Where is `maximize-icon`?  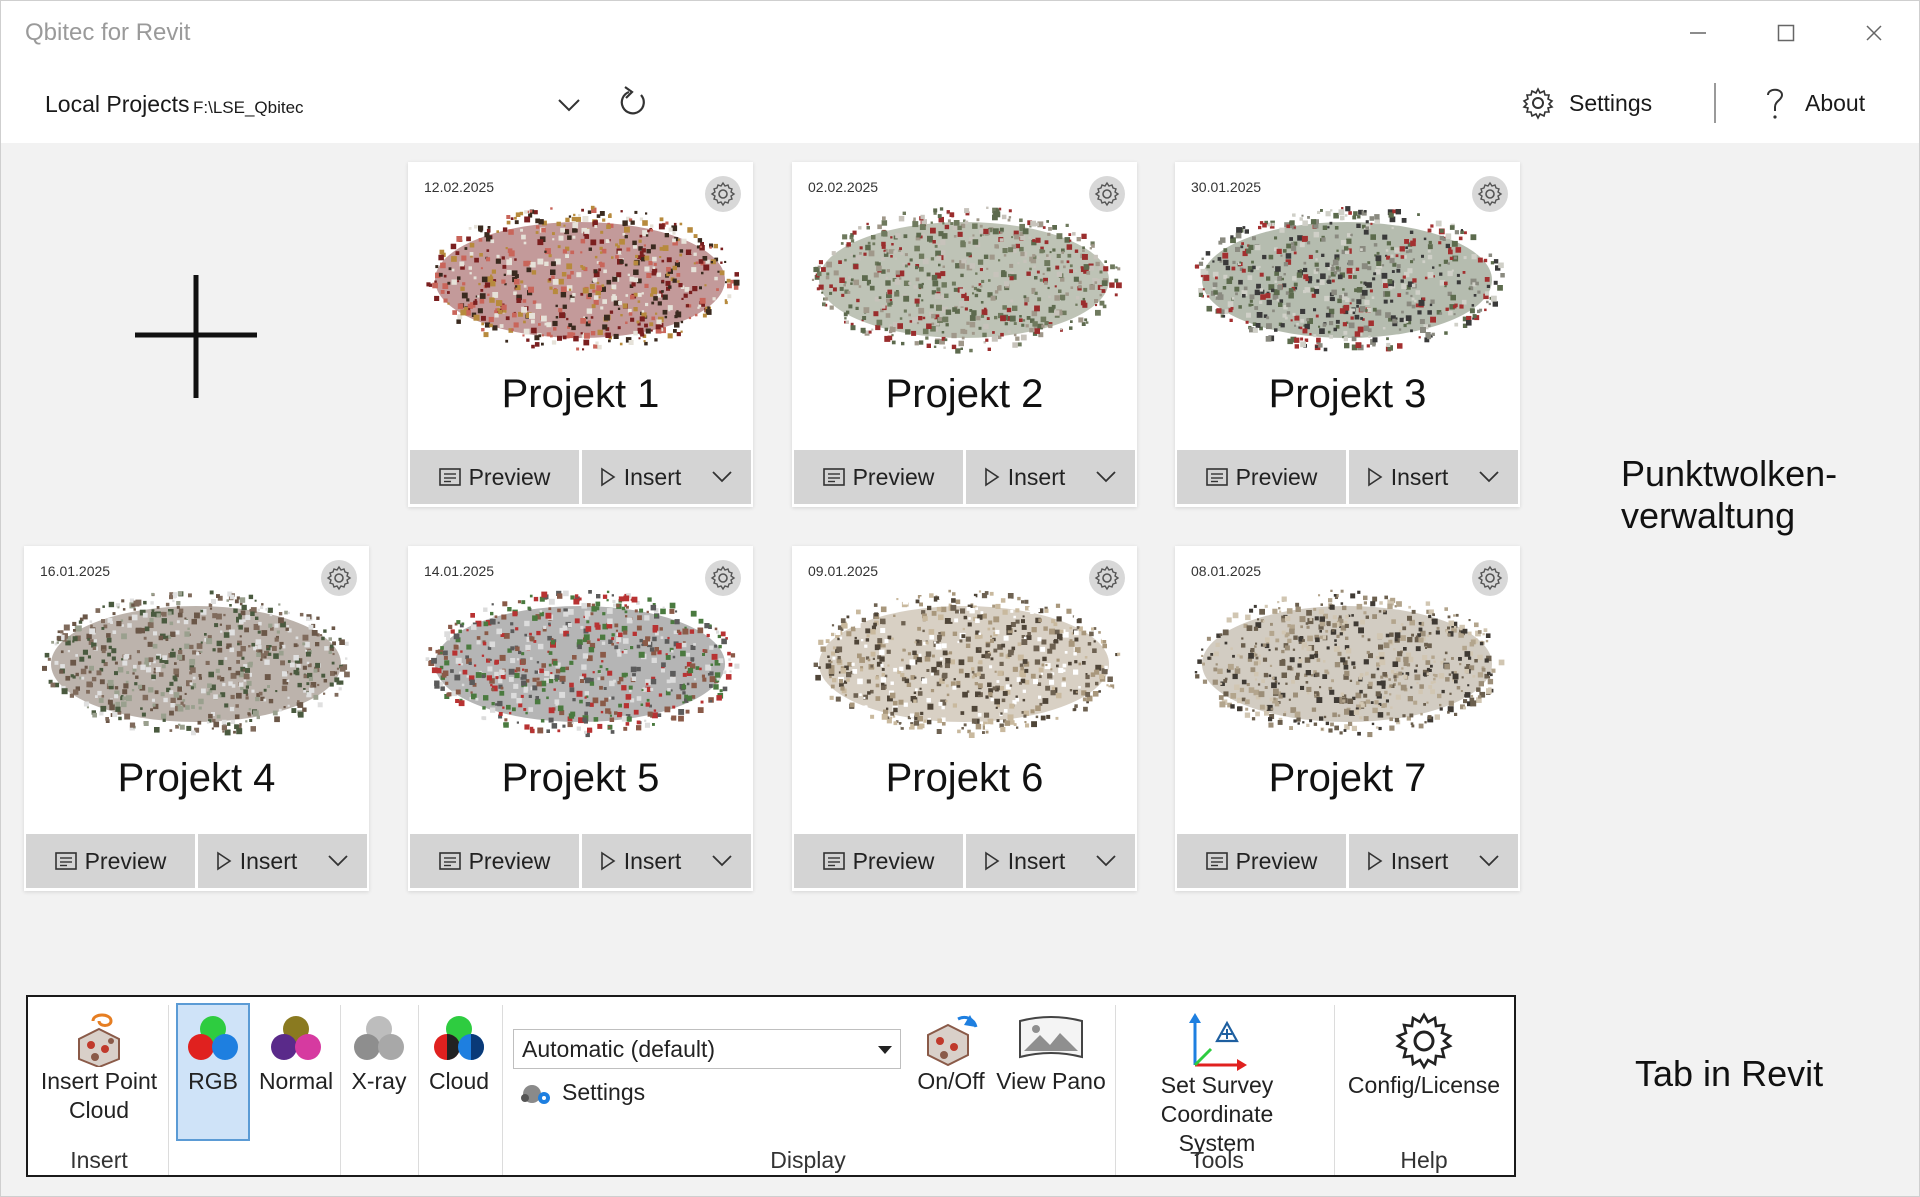 maximize-icon is located at coordinates (1786, 33).